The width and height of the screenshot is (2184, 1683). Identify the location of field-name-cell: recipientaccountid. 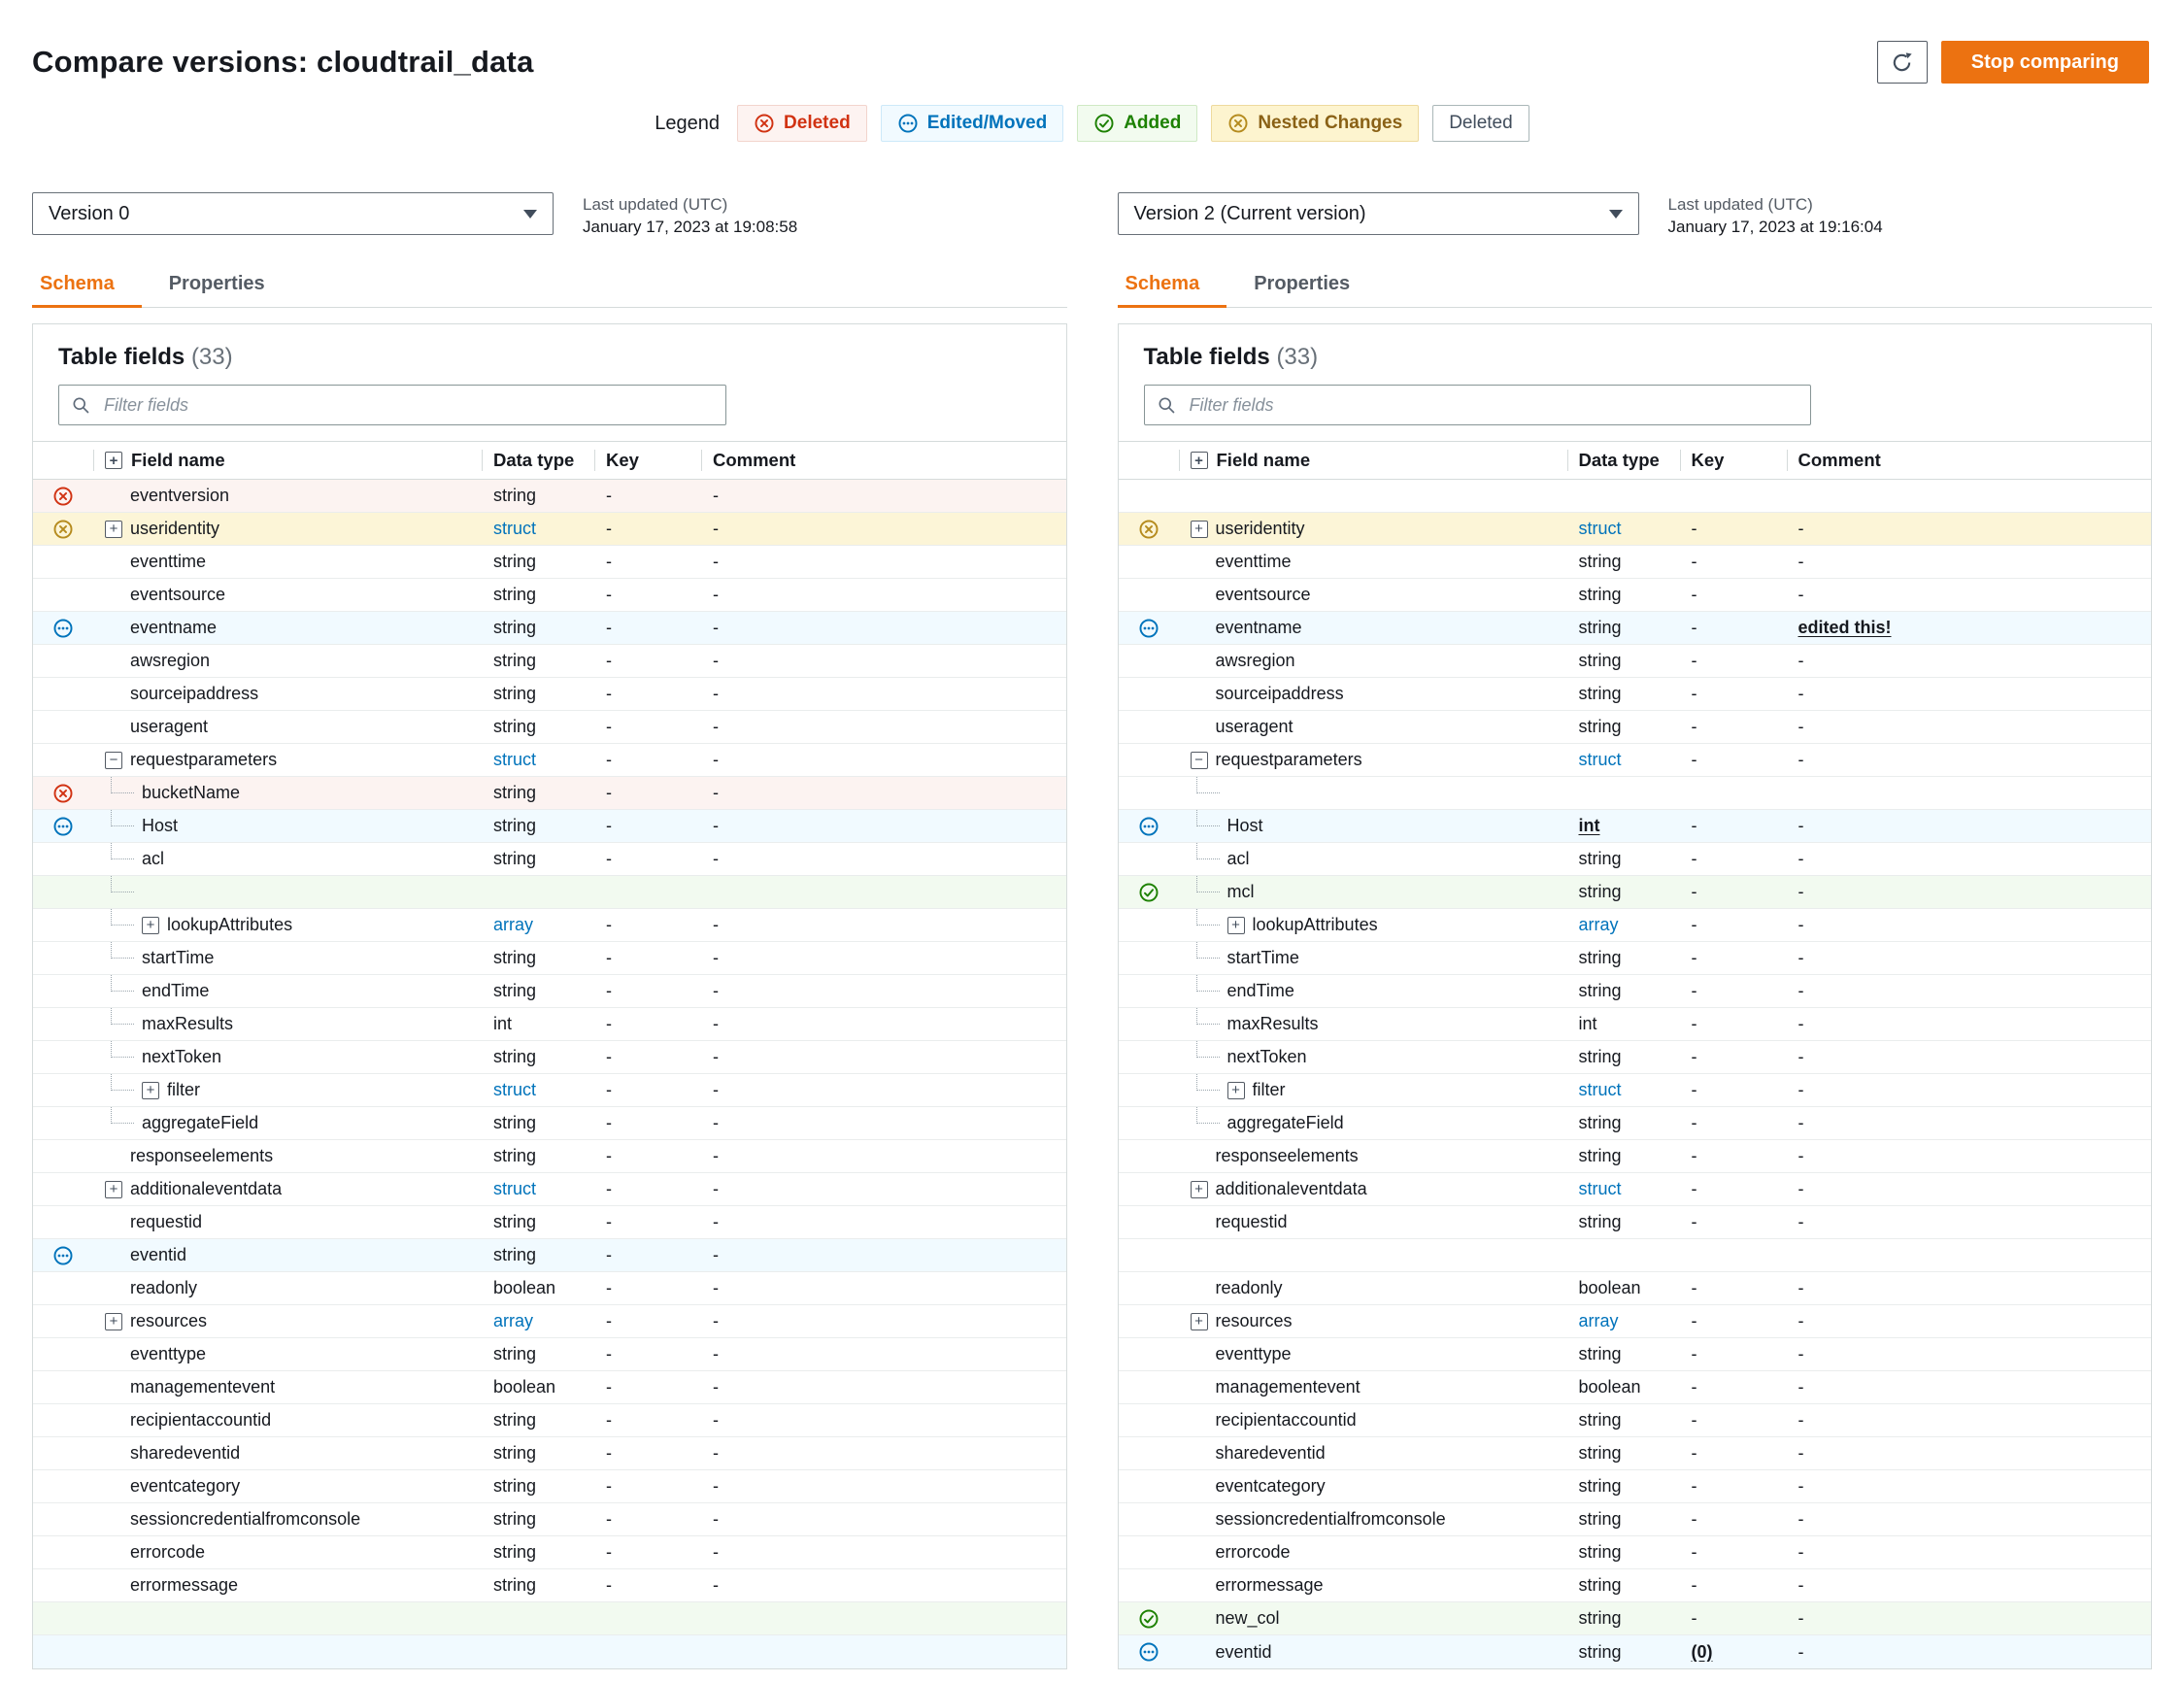
(287, 1420).